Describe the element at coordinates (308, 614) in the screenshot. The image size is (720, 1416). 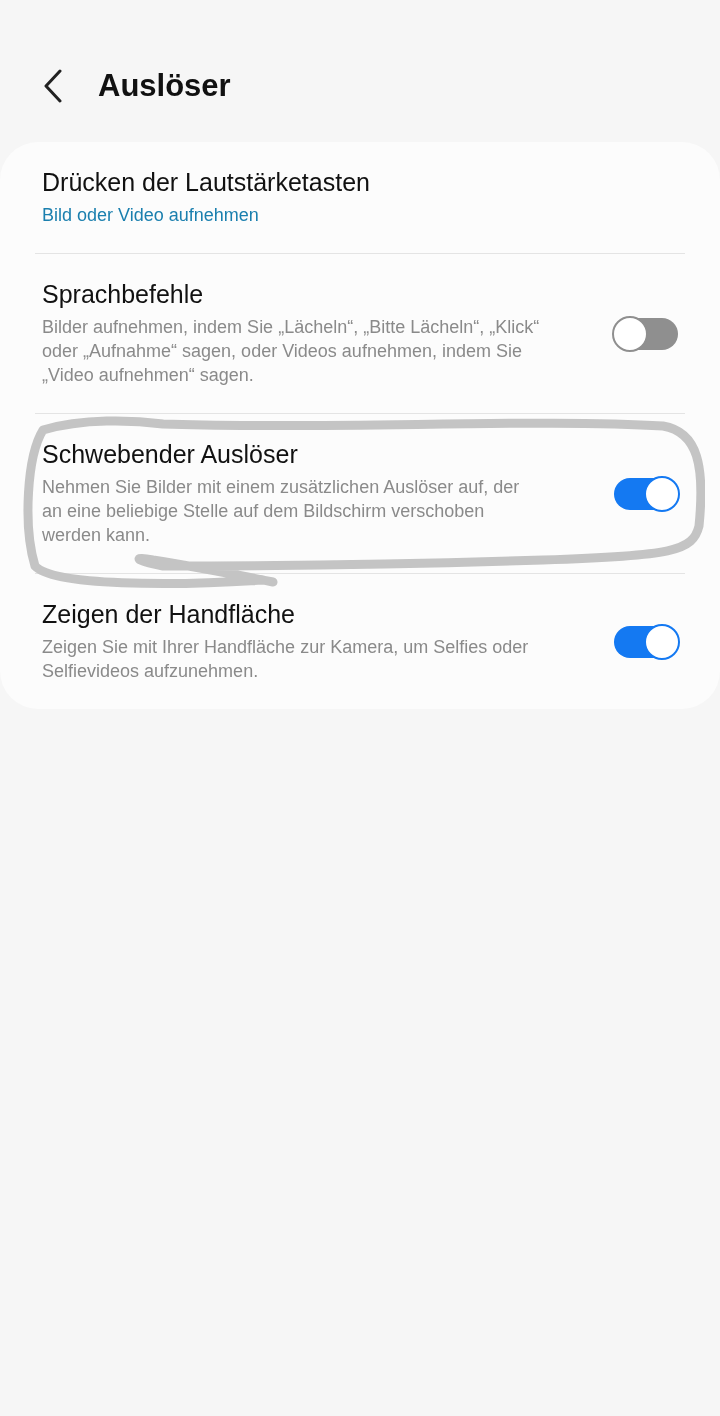
I see `setting-title: Zeigen der Handfläche` at that location.